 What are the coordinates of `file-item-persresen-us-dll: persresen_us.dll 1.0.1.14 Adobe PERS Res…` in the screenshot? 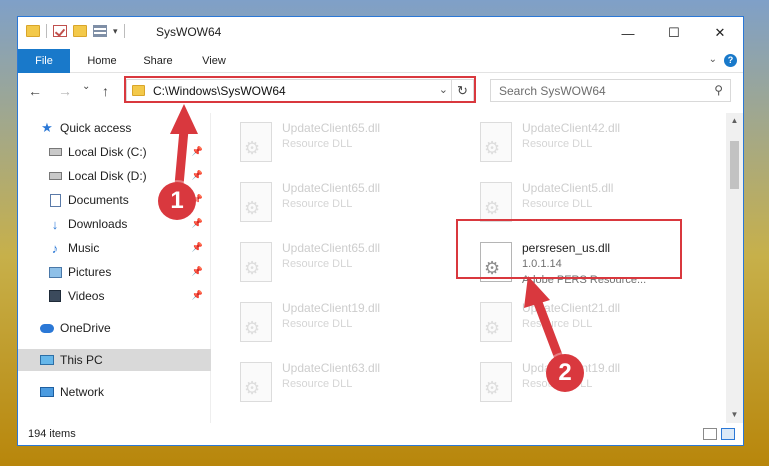 It's located at (586, 265).